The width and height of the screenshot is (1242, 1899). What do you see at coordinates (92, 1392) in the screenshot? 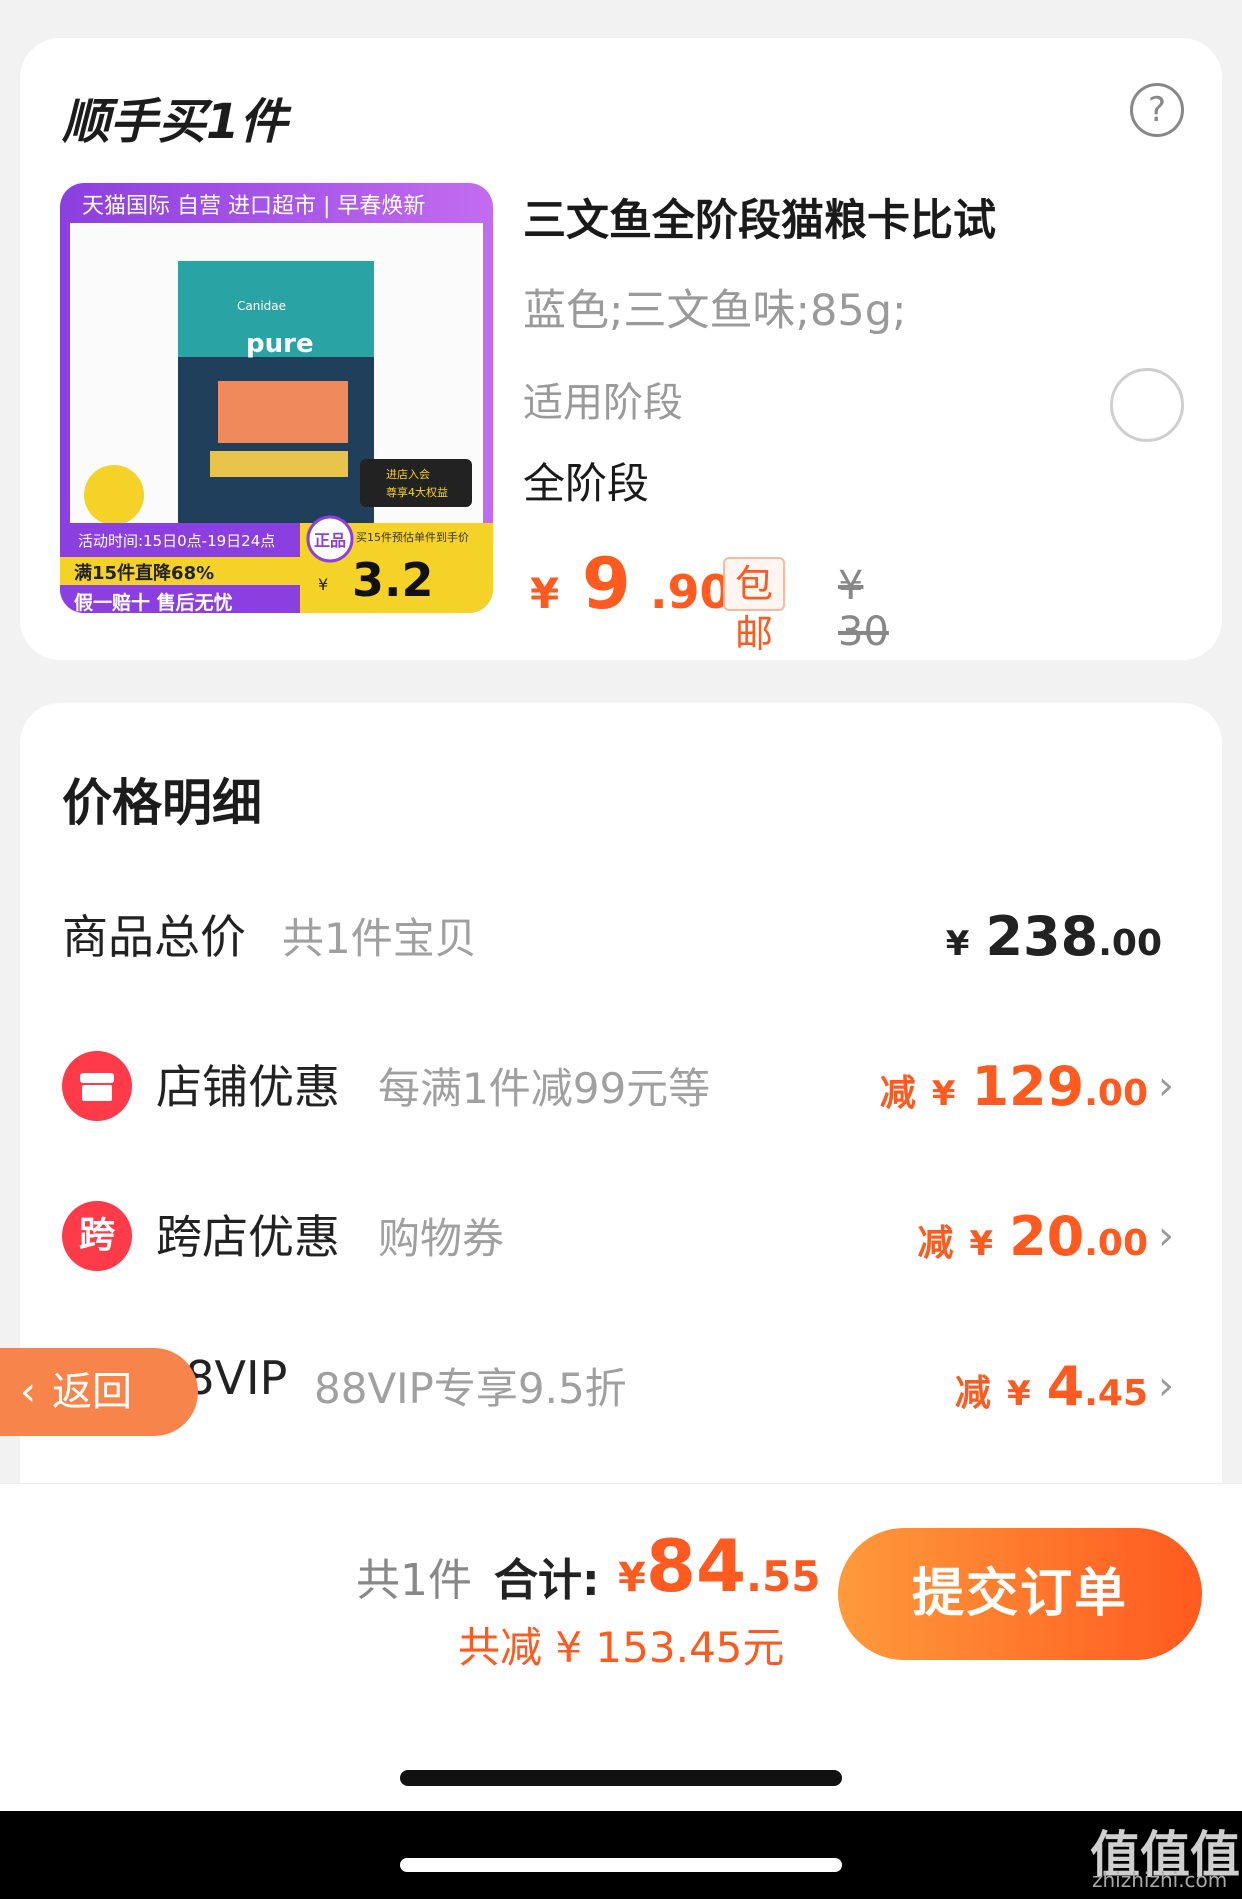
I see `back-button-label: 返回` at bounding box center [92, 1392].